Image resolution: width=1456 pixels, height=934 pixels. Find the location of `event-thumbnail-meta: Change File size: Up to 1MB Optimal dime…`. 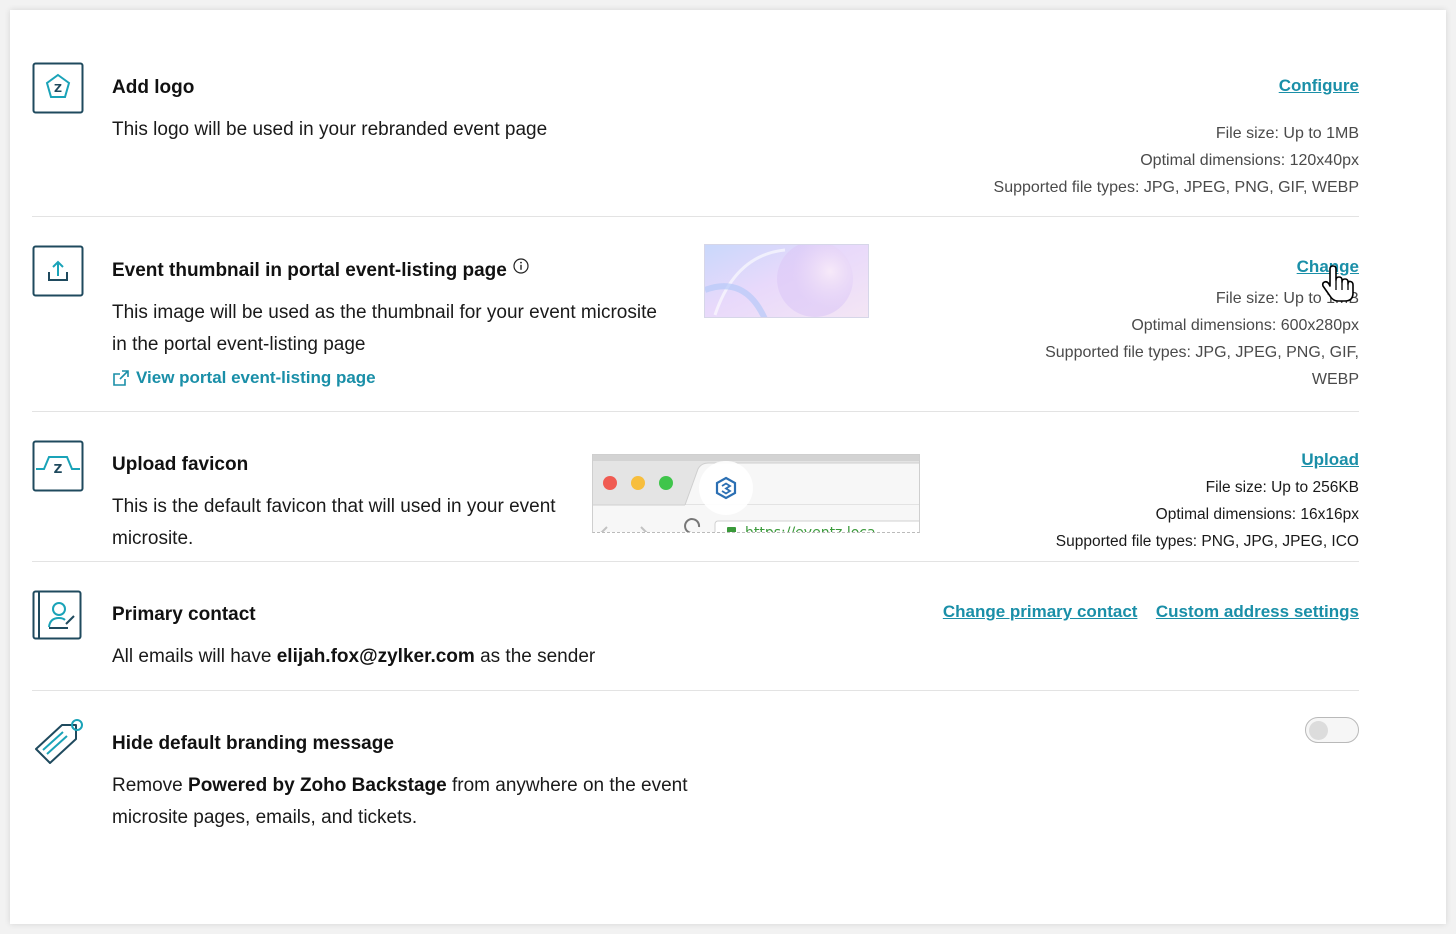

event-thumbnail-meta: Change File size: Up to 1MB Optimal dime… is located at coordinates (1202, 323).